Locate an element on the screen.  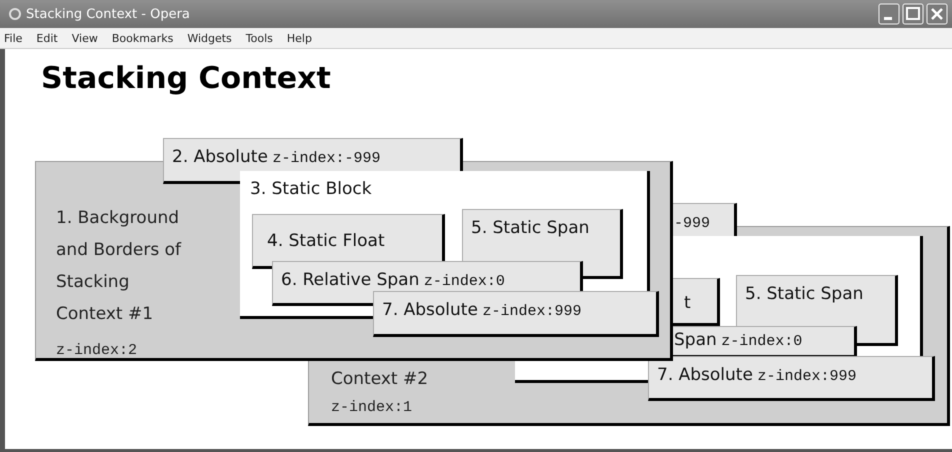
window-title: Stacking Context - Opera is located at coordinates (108, 14).